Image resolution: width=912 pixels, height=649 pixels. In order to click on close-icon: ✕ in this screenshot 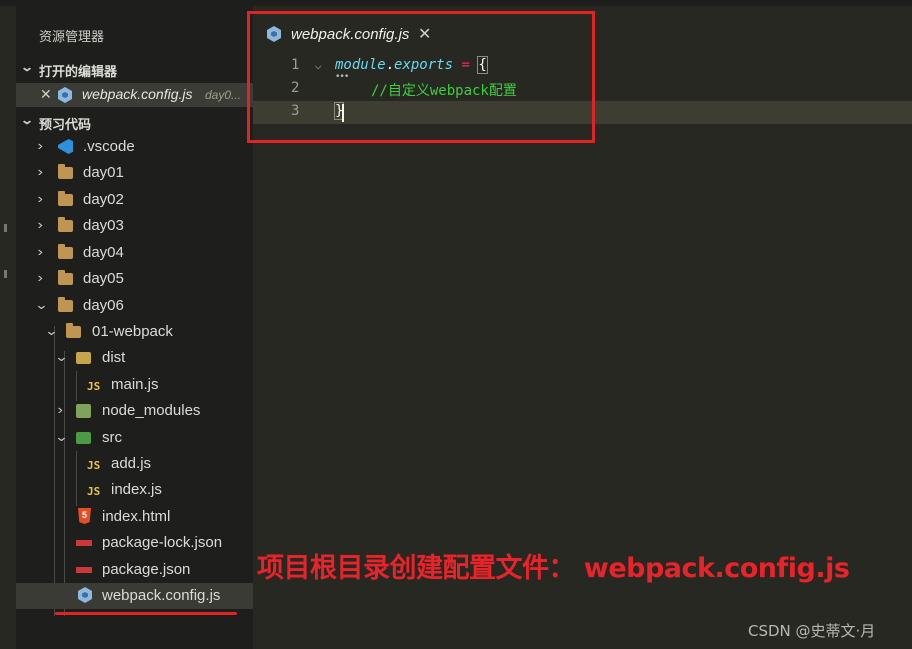, I will do `click(46, 94)`.